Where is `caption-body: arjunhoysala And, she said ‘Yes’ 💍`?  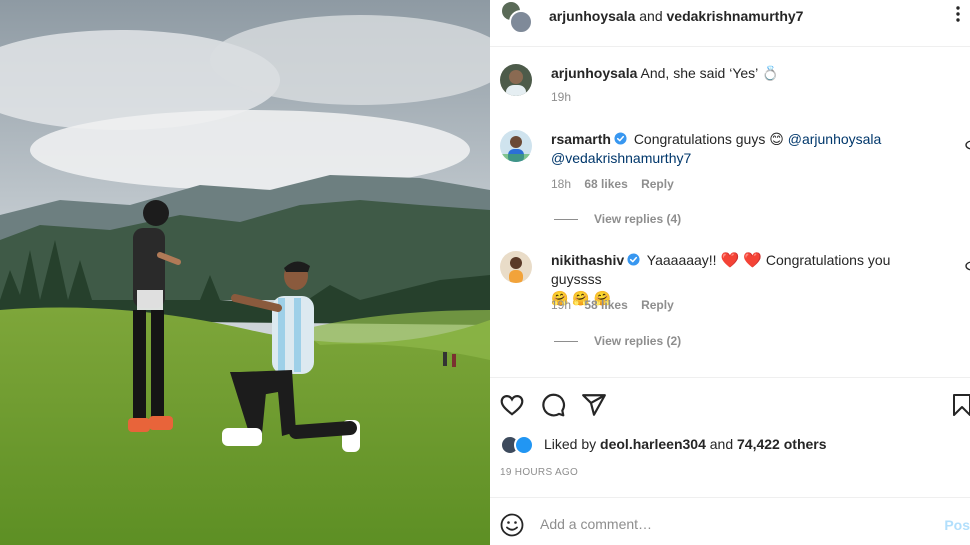 caption-body: arjunhoysala And, she said ‘Yes’ 💍 is located at coordinates (745, 73).